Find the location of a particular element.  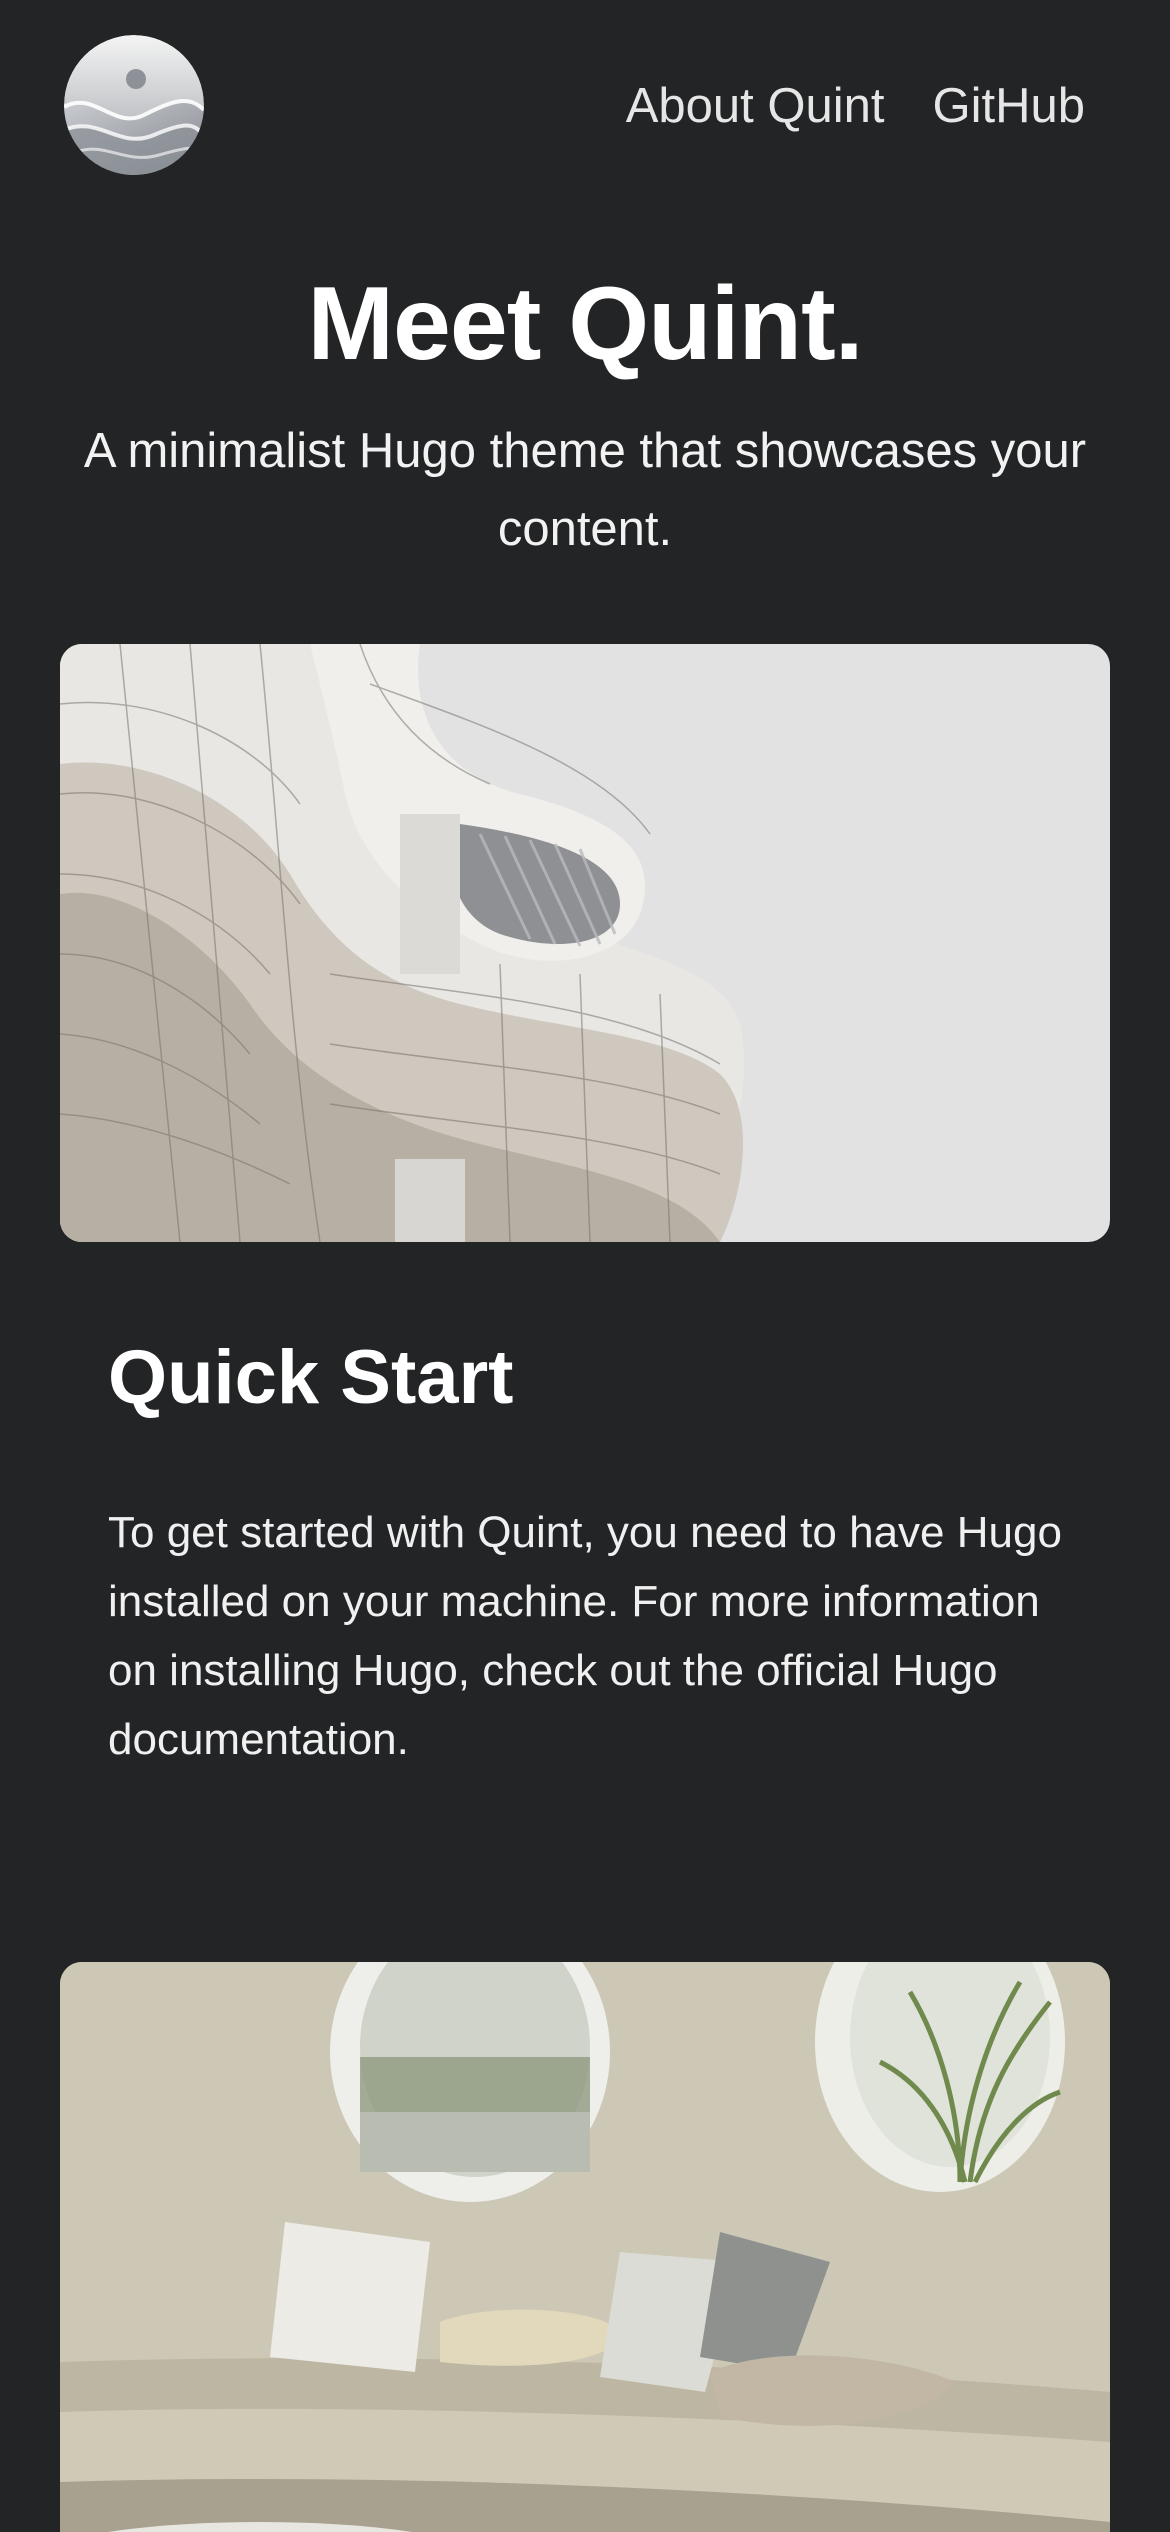

logo-icon is located at coordinates (134, 105).